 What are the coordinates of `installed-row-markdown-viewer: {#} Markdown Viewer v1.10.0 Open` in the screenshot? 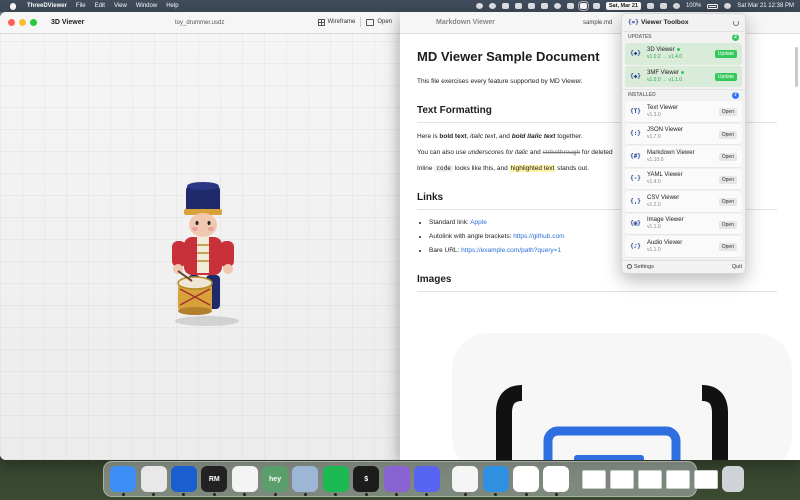 It's located at (683, 157).